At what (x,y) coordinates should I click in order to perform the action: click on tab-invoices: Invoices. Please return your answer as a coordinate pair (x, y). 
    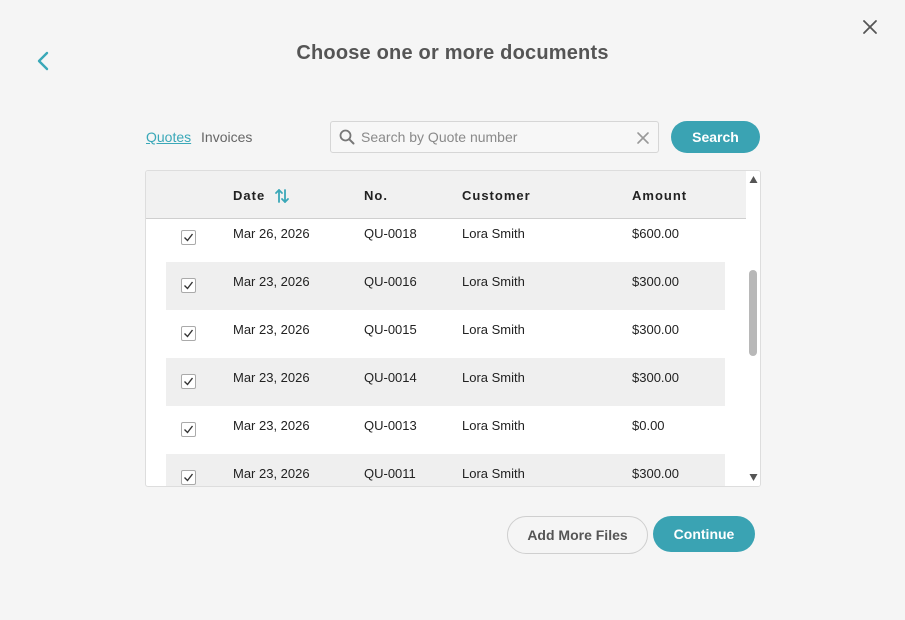
    Looking at the image, I should click on (226, 137).